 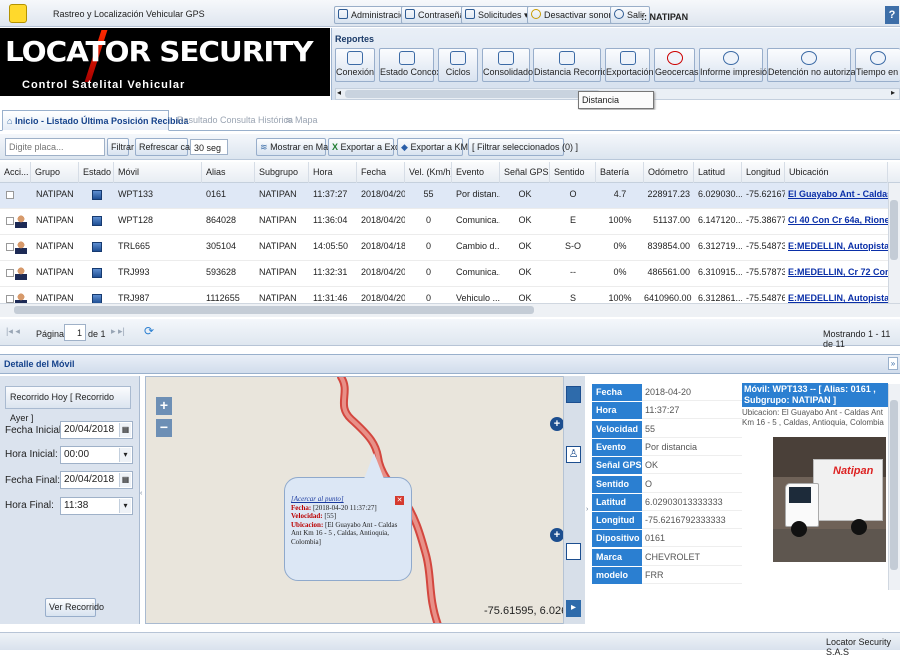 I want to click on hora-inicial-label: Hora Inicial:, so click(x=31, y=454).